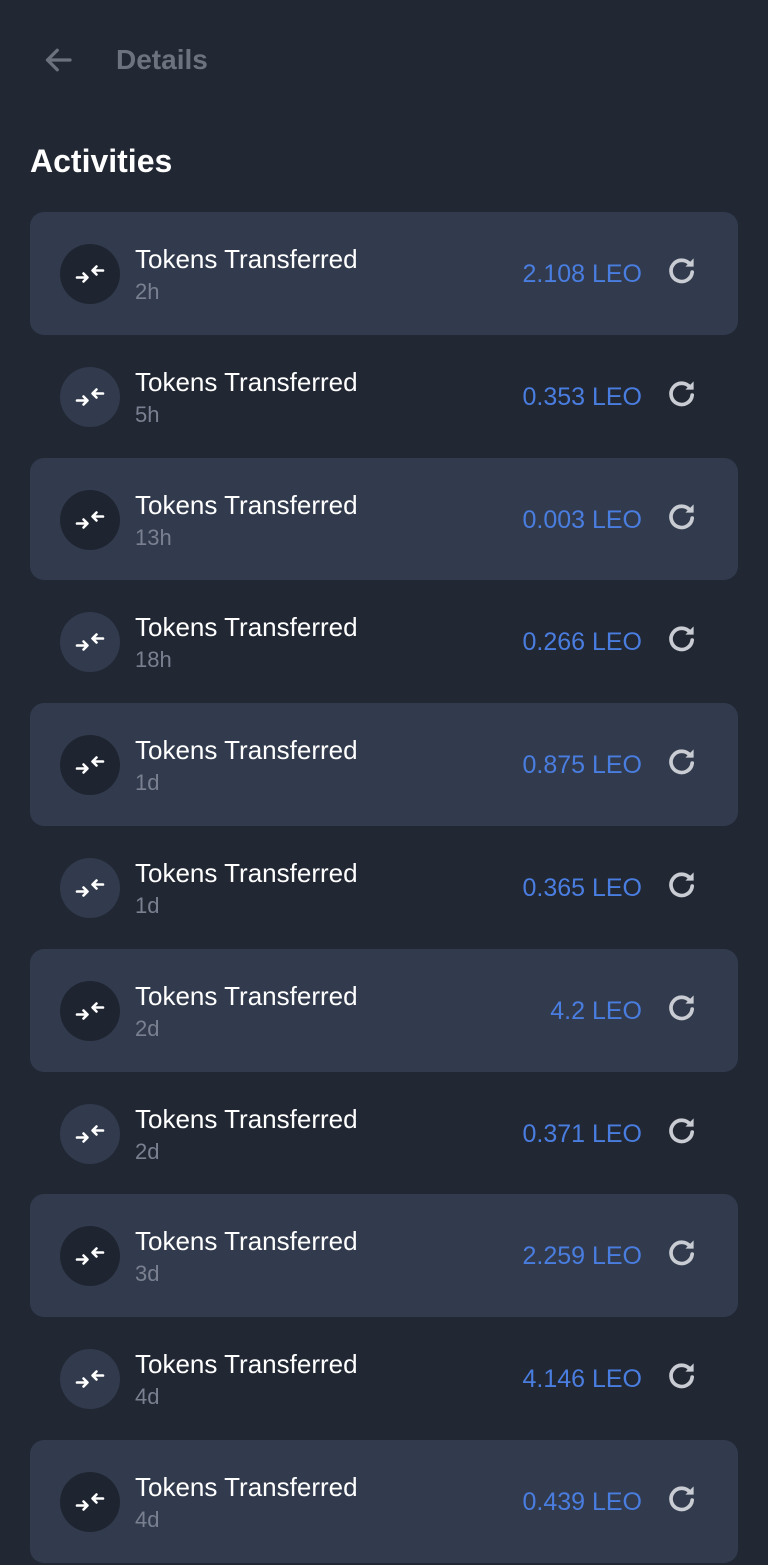  What do you see at coordinates (384, 1010) in the screenshot?
I see `activity-row: Tokens Transferred 2d 4.2 LEO` at bounding box center [384, 1010].